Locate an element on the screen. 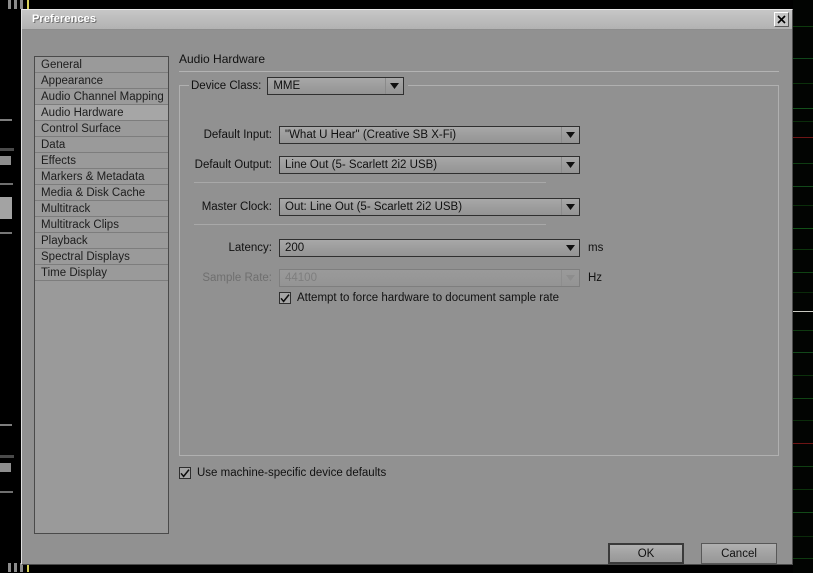 This screenshot has width=813, height=573. sample-rate-label: Sample Rate: is located at coordinates (237, 278).